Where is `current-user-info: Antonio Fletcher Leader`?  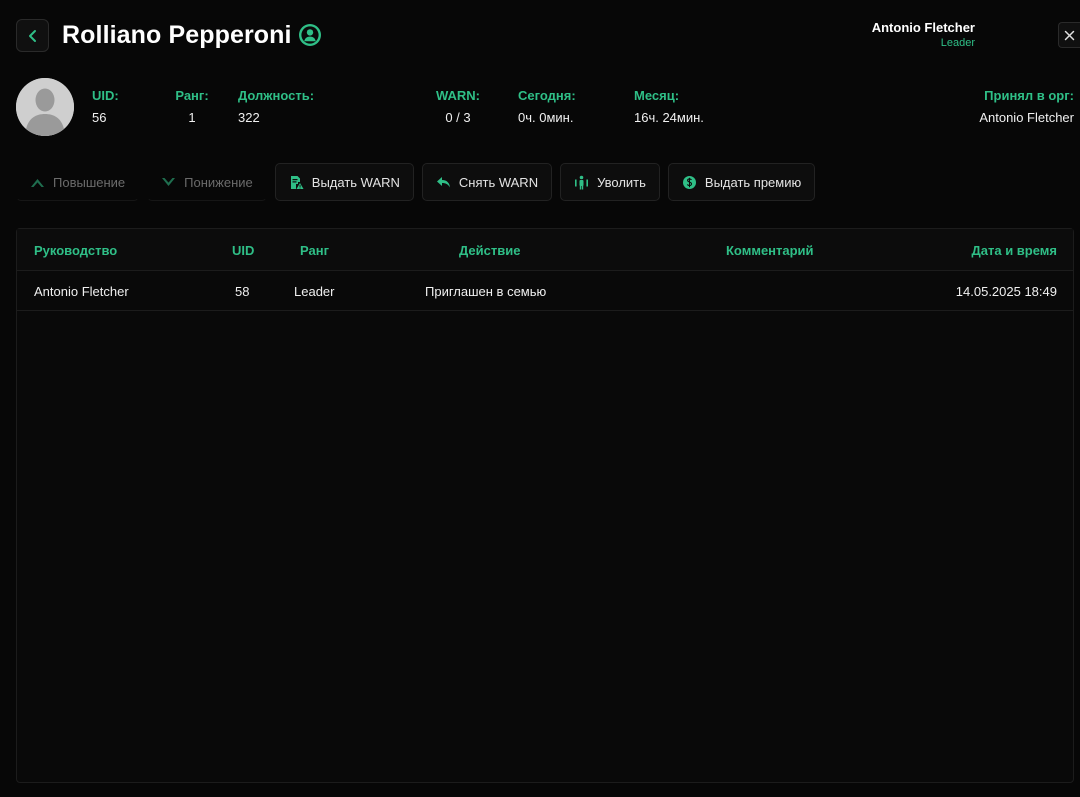 current-user-info: Antonio Fletcher Leader is located at coordinates (923, 35).